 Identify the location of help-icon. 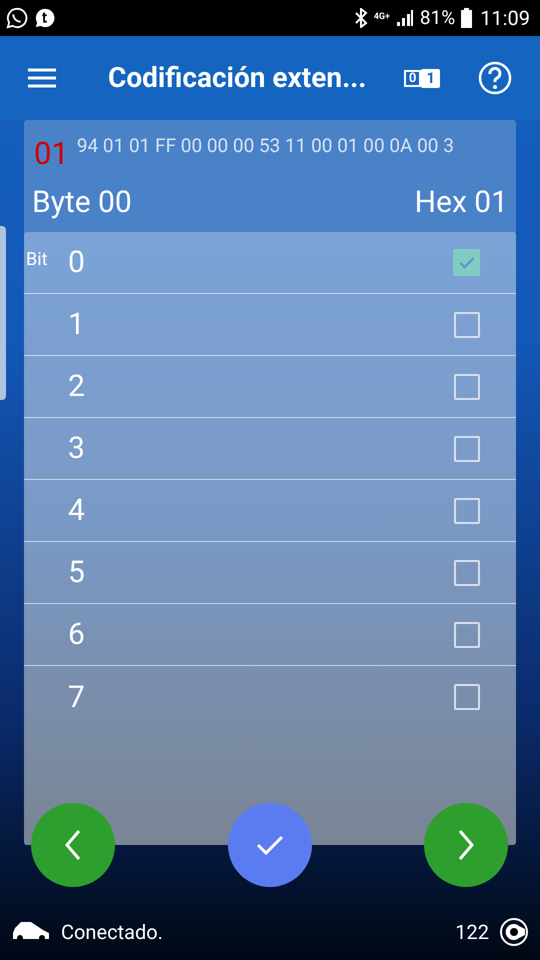
(495, 78).